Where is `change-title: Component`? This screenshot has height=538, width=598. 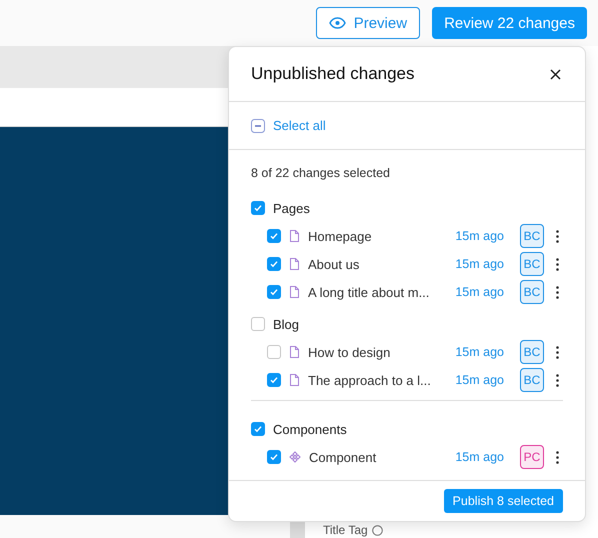 change-title: Component is located at coordinates (343, 457).